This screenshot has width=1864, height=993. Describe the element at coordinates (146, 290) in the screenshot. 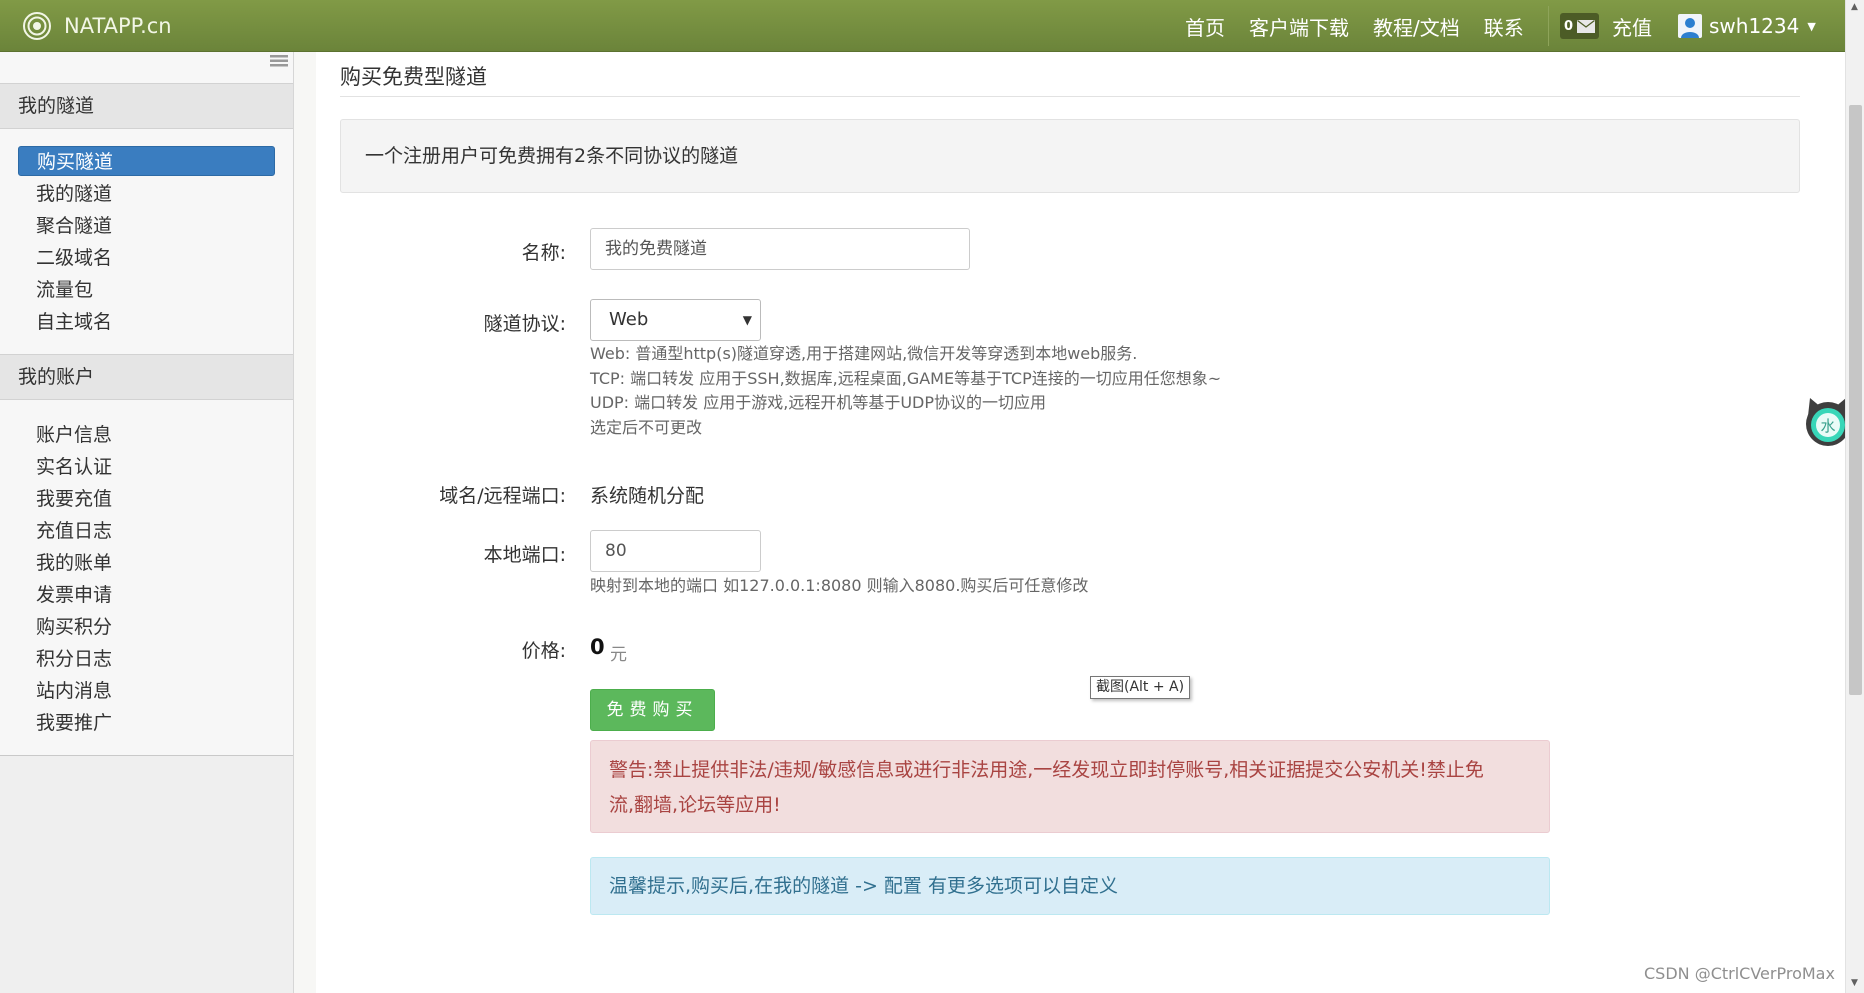

I see `sidebar-item-traffic-pack: 流量包` at that location.